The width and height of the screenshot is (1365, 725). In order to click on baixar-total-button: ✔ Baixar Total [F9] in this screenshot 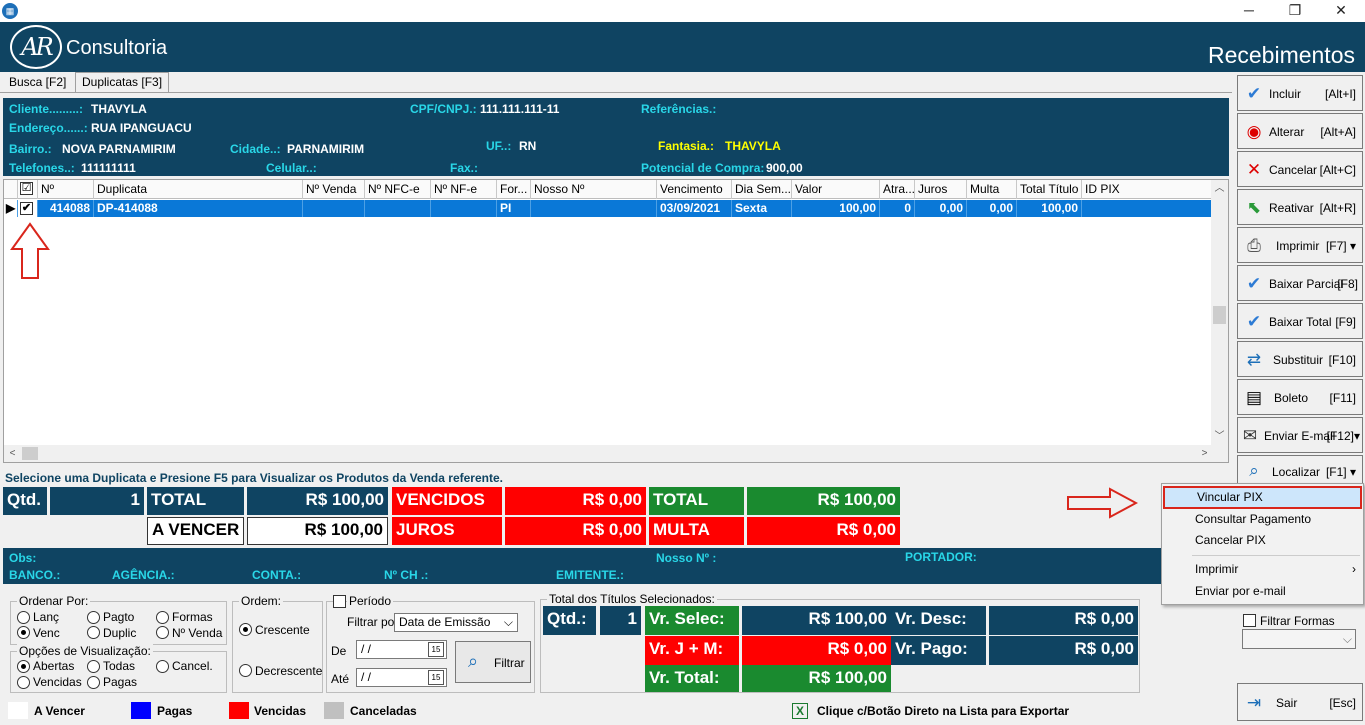, I will do `click(1300, 321)`.